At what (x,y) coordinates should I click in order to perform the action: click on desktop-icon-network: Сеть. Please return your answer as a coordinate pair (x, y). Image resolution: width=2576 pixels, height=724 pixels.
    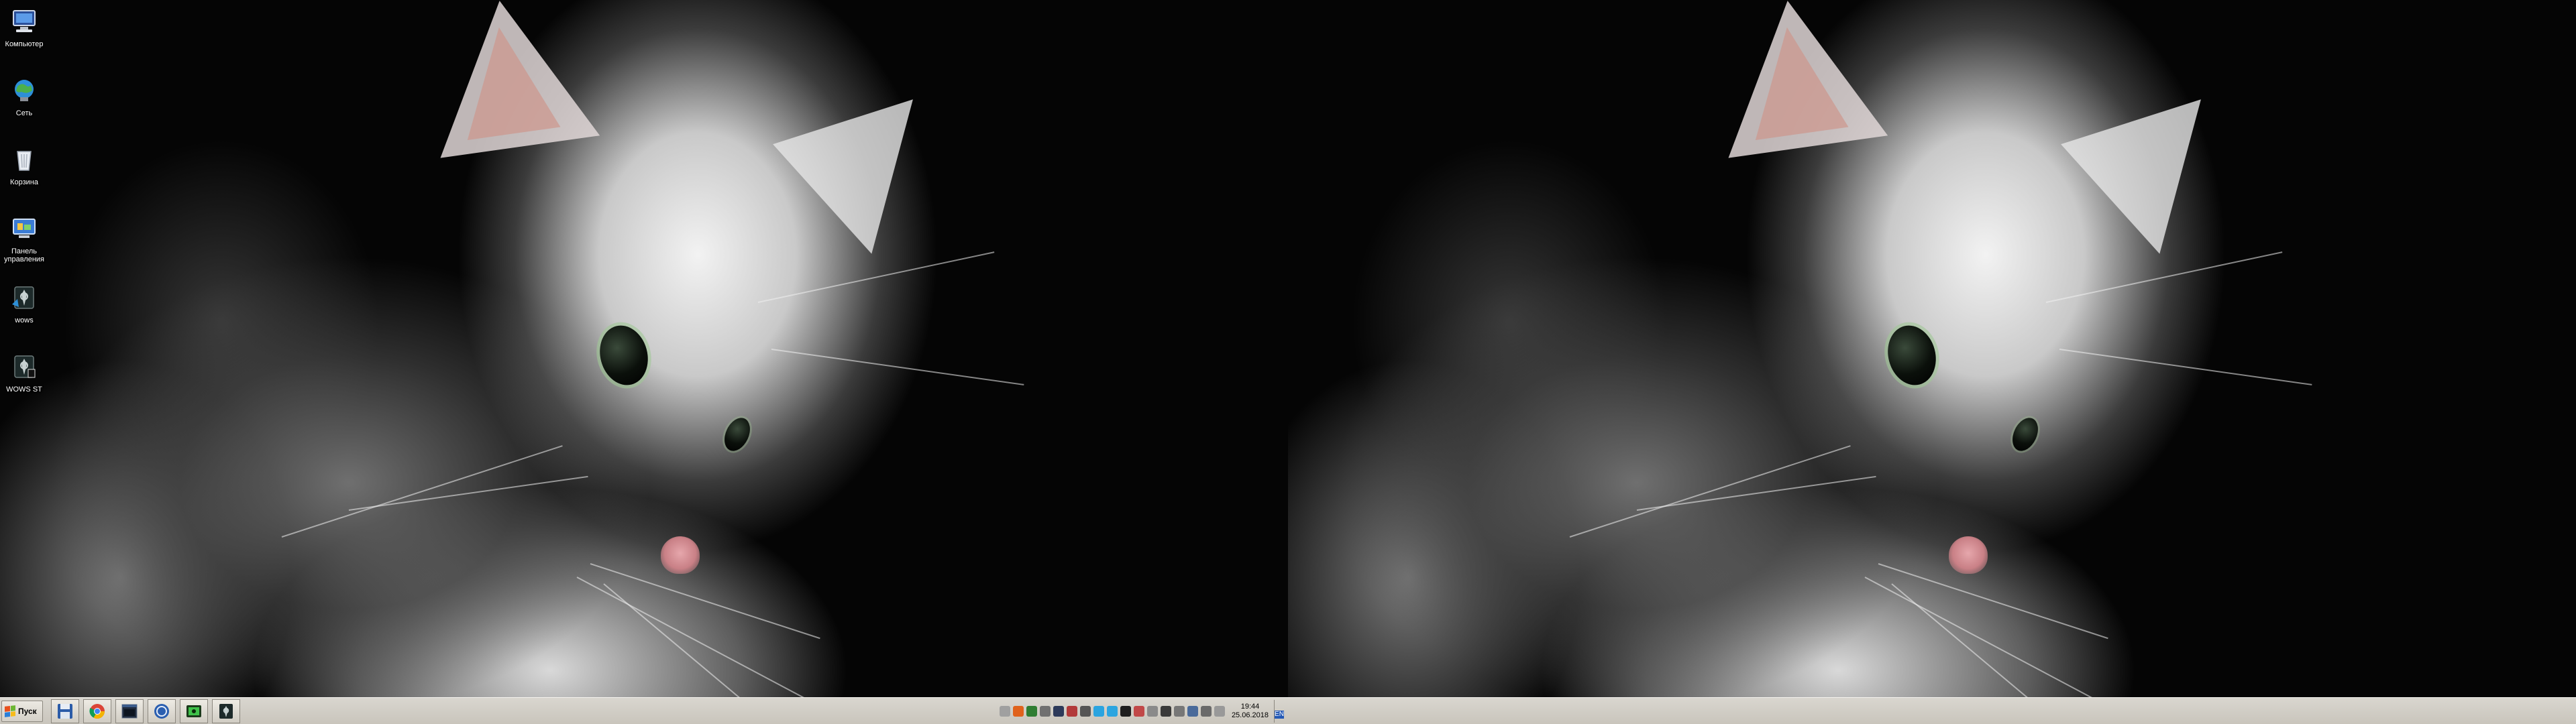
    Looking at the image, I should click on (24, 103).